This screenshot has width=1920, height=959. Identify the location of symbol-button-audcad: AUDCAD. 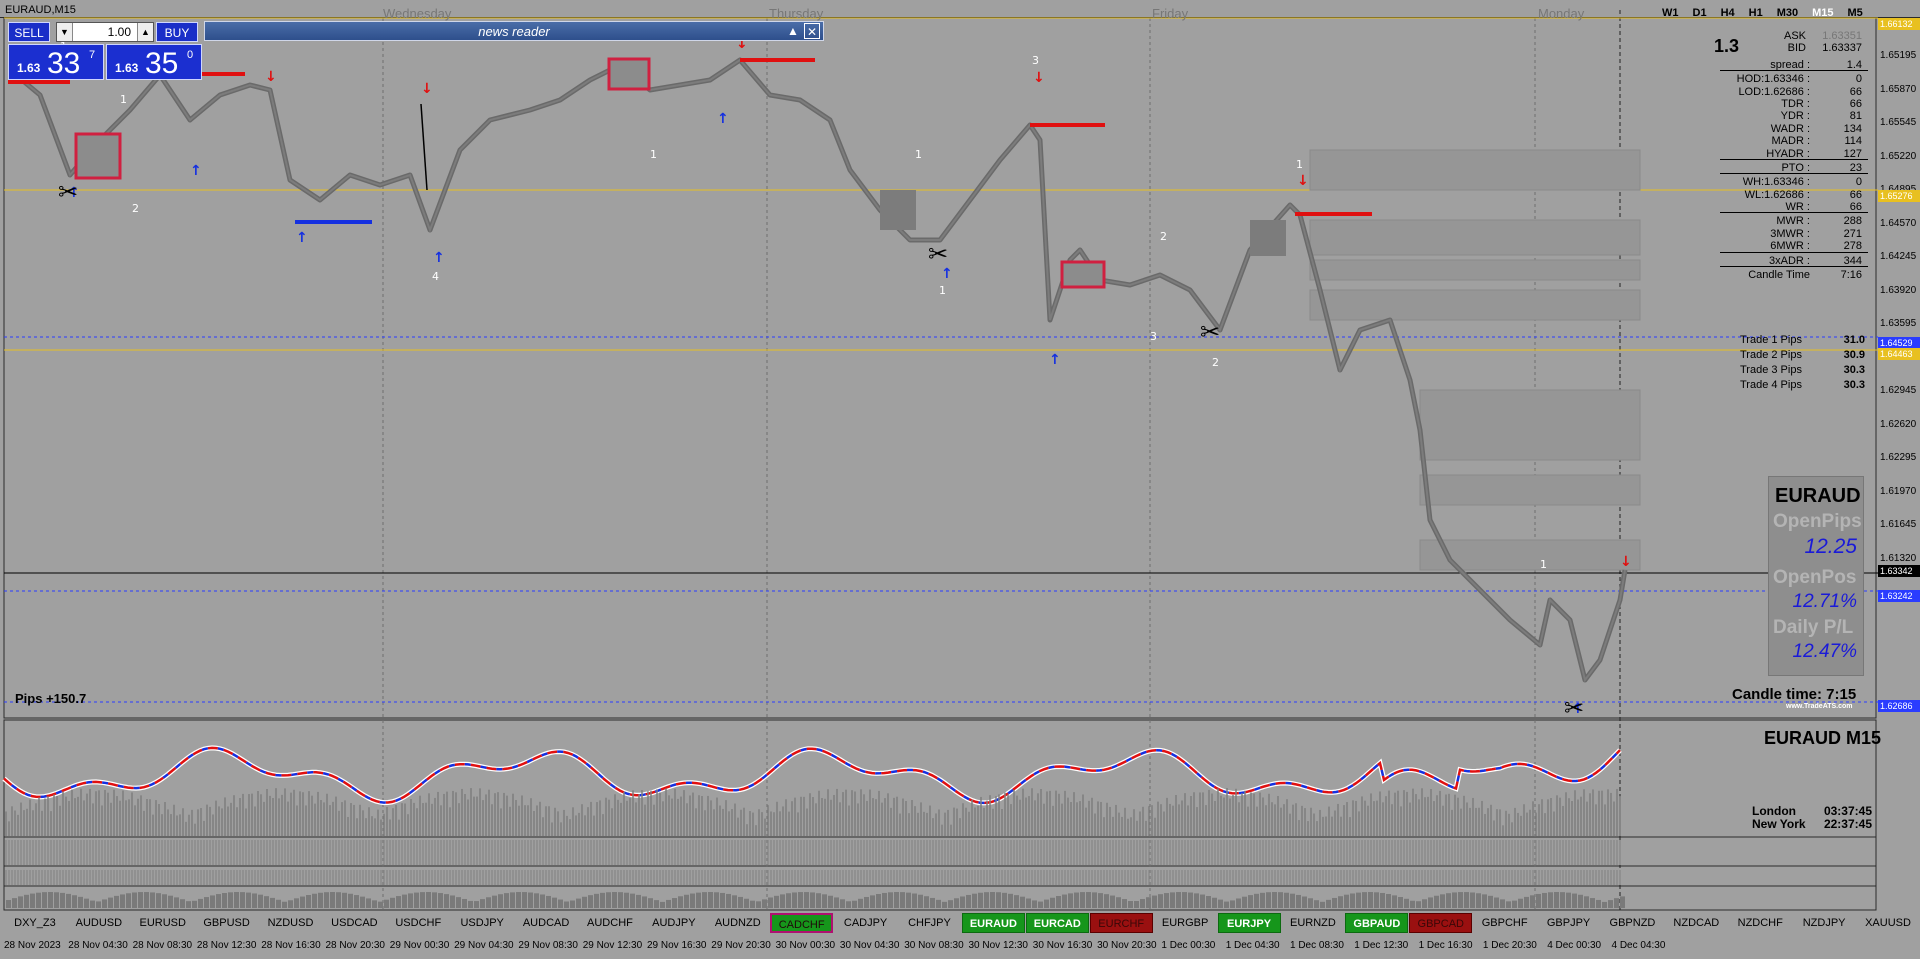
(546, 923).